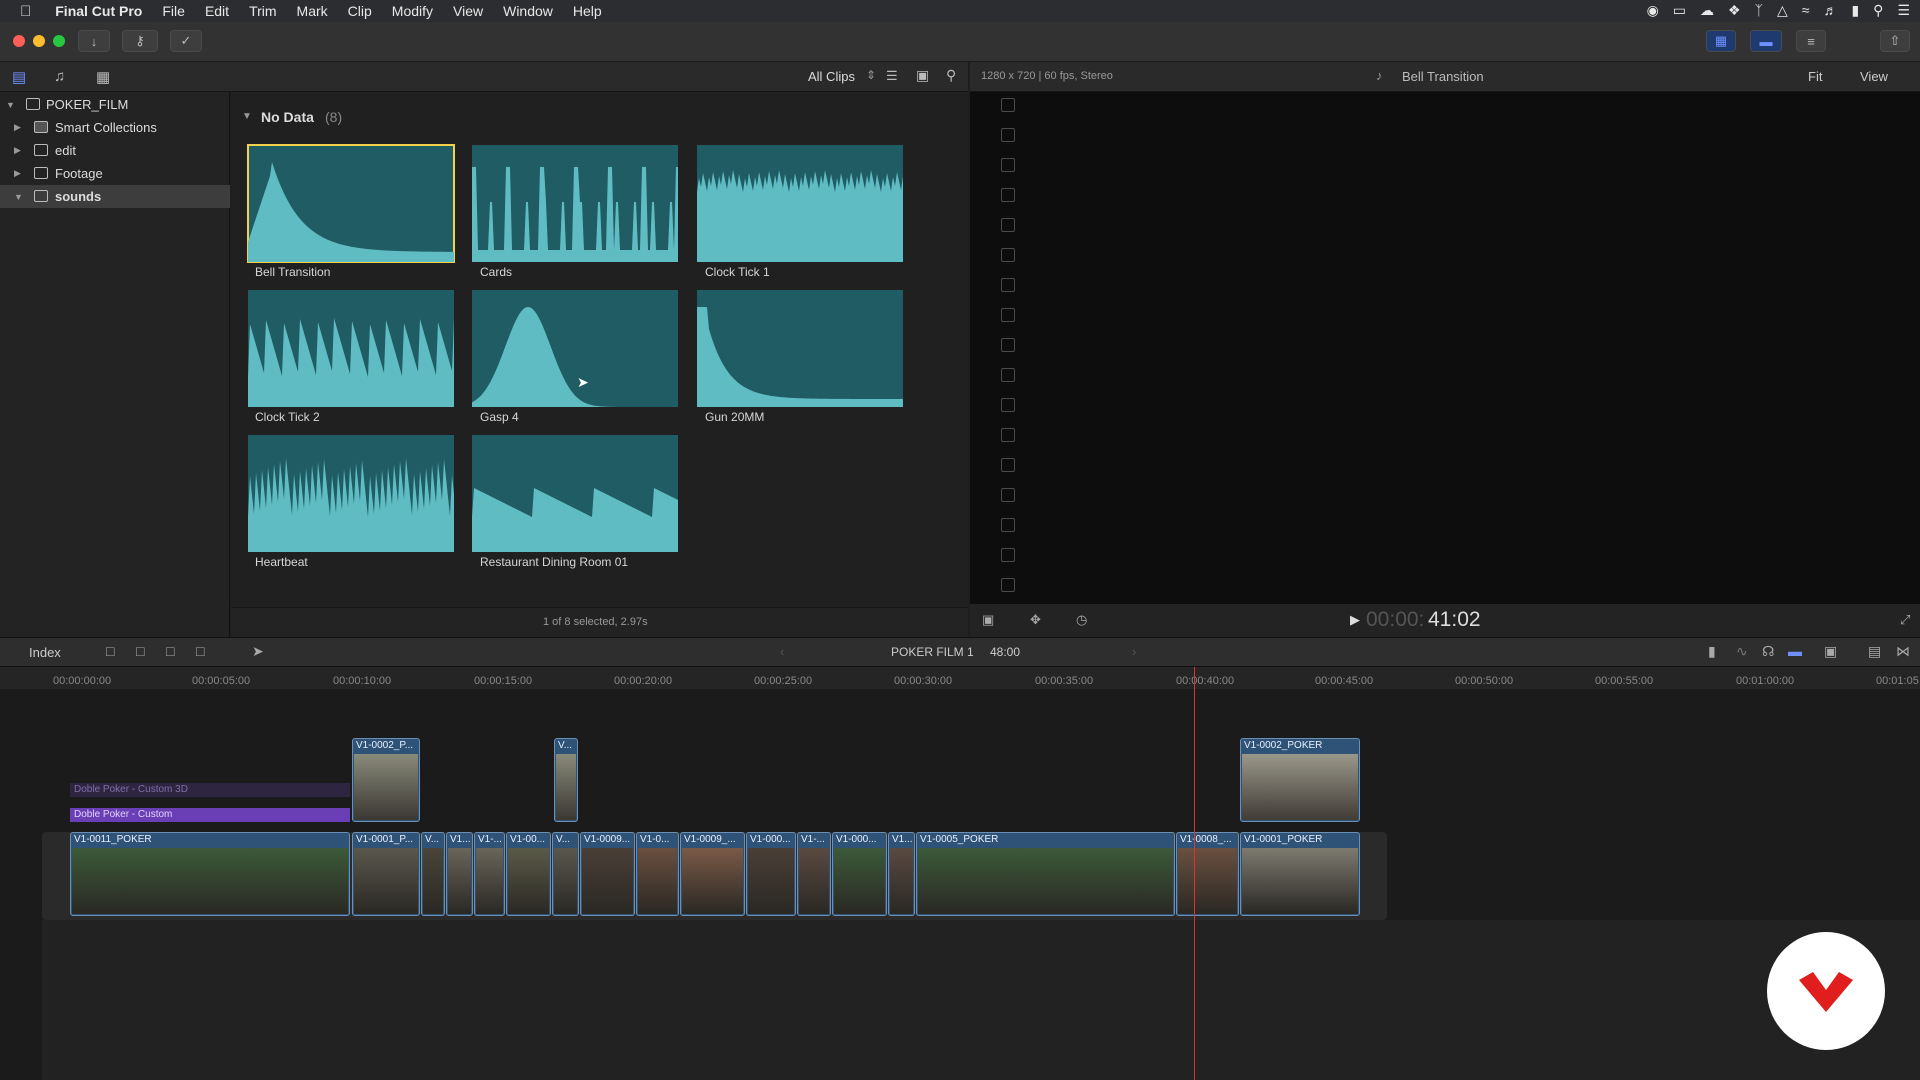 The width and height of the screenshot is (1920, 1080). Describe the element at coordinates (1045, 874) in the screenshot. I see `timeline-clip: V1-0005_POKER` at that location.